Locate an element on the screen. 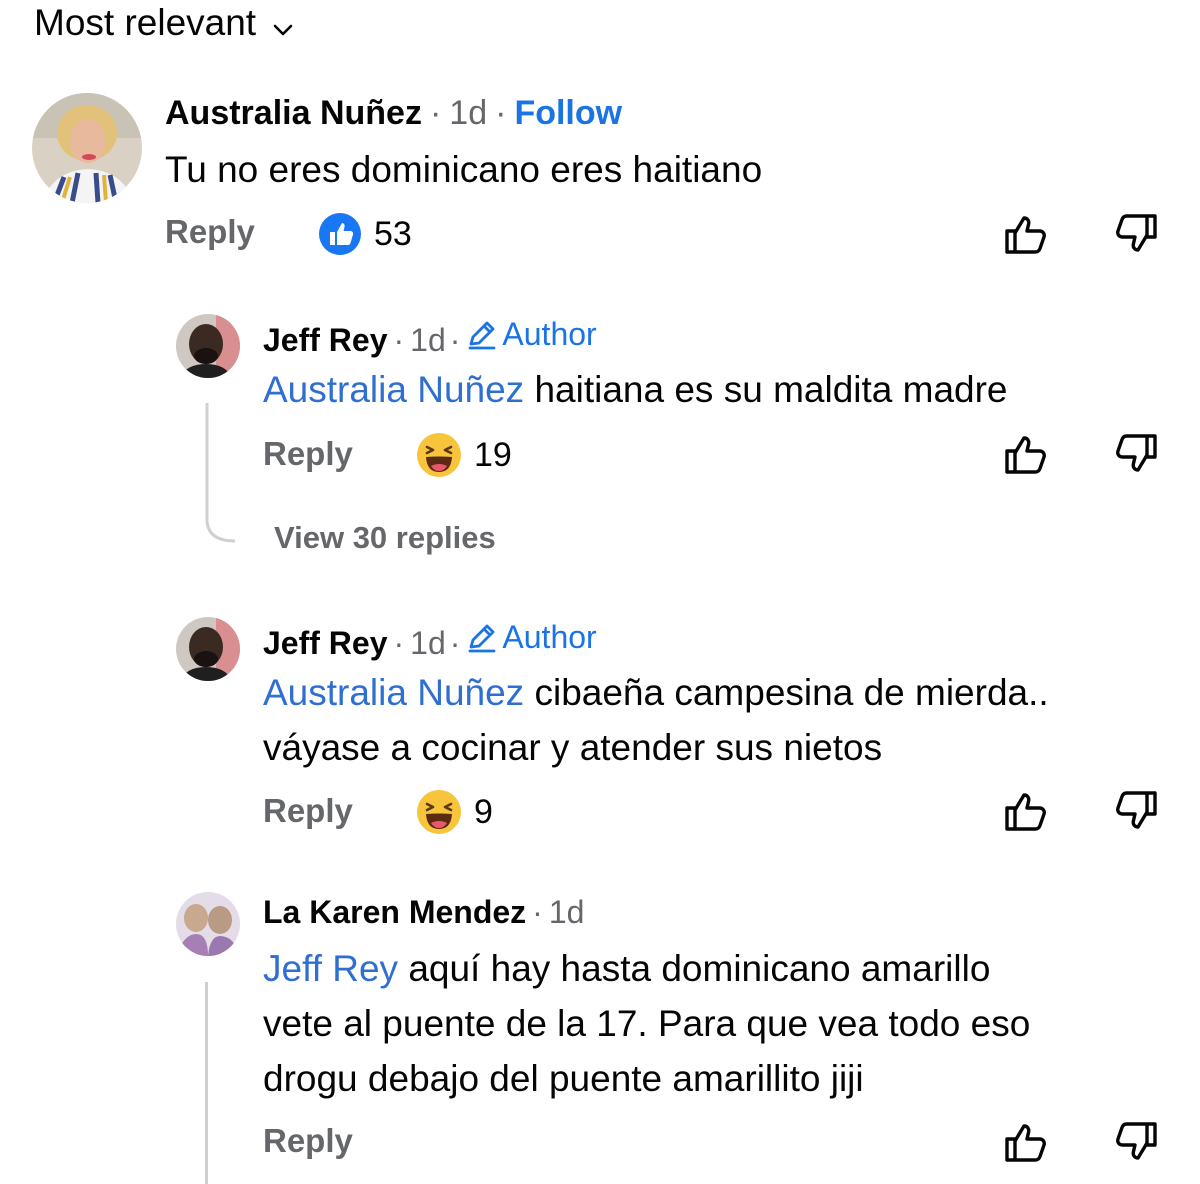  comment-text-content: cibaeña campesina de mierda.. is located at coordinates (786, 692).